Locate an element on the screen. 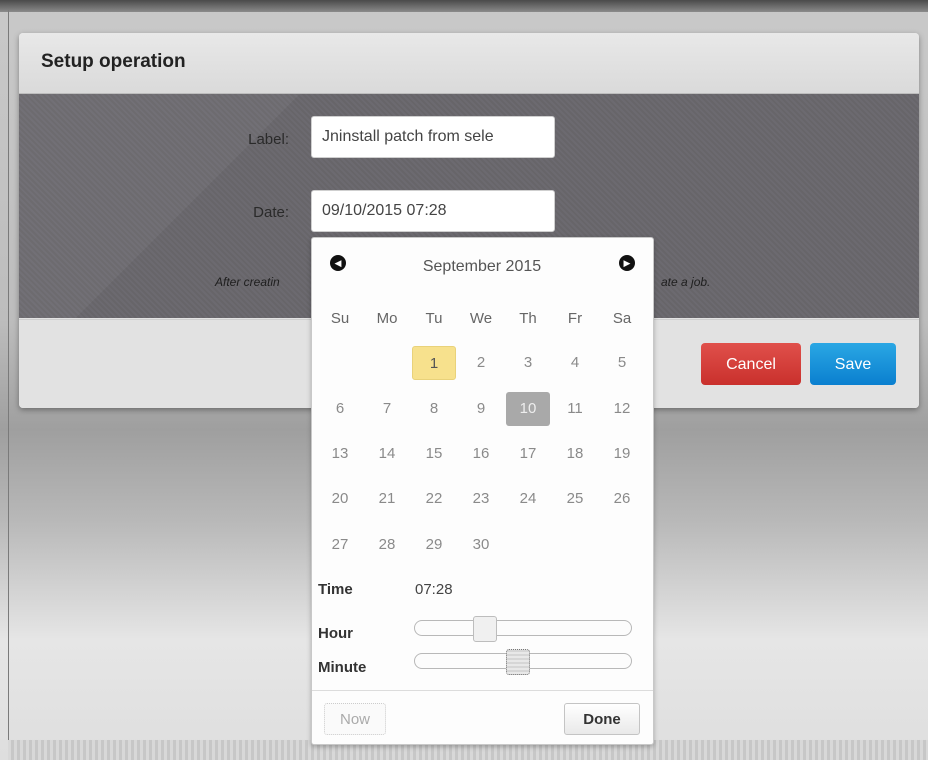 The image size is (928, 760). calendar-day: 13 is located at coordinates (340, 454).